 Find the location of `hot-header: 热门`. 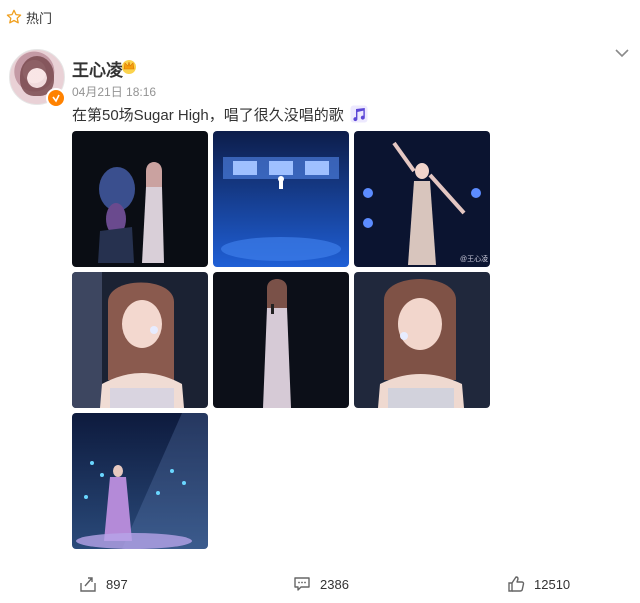

hot-header: 热门 is located at coordinates (320, 17).